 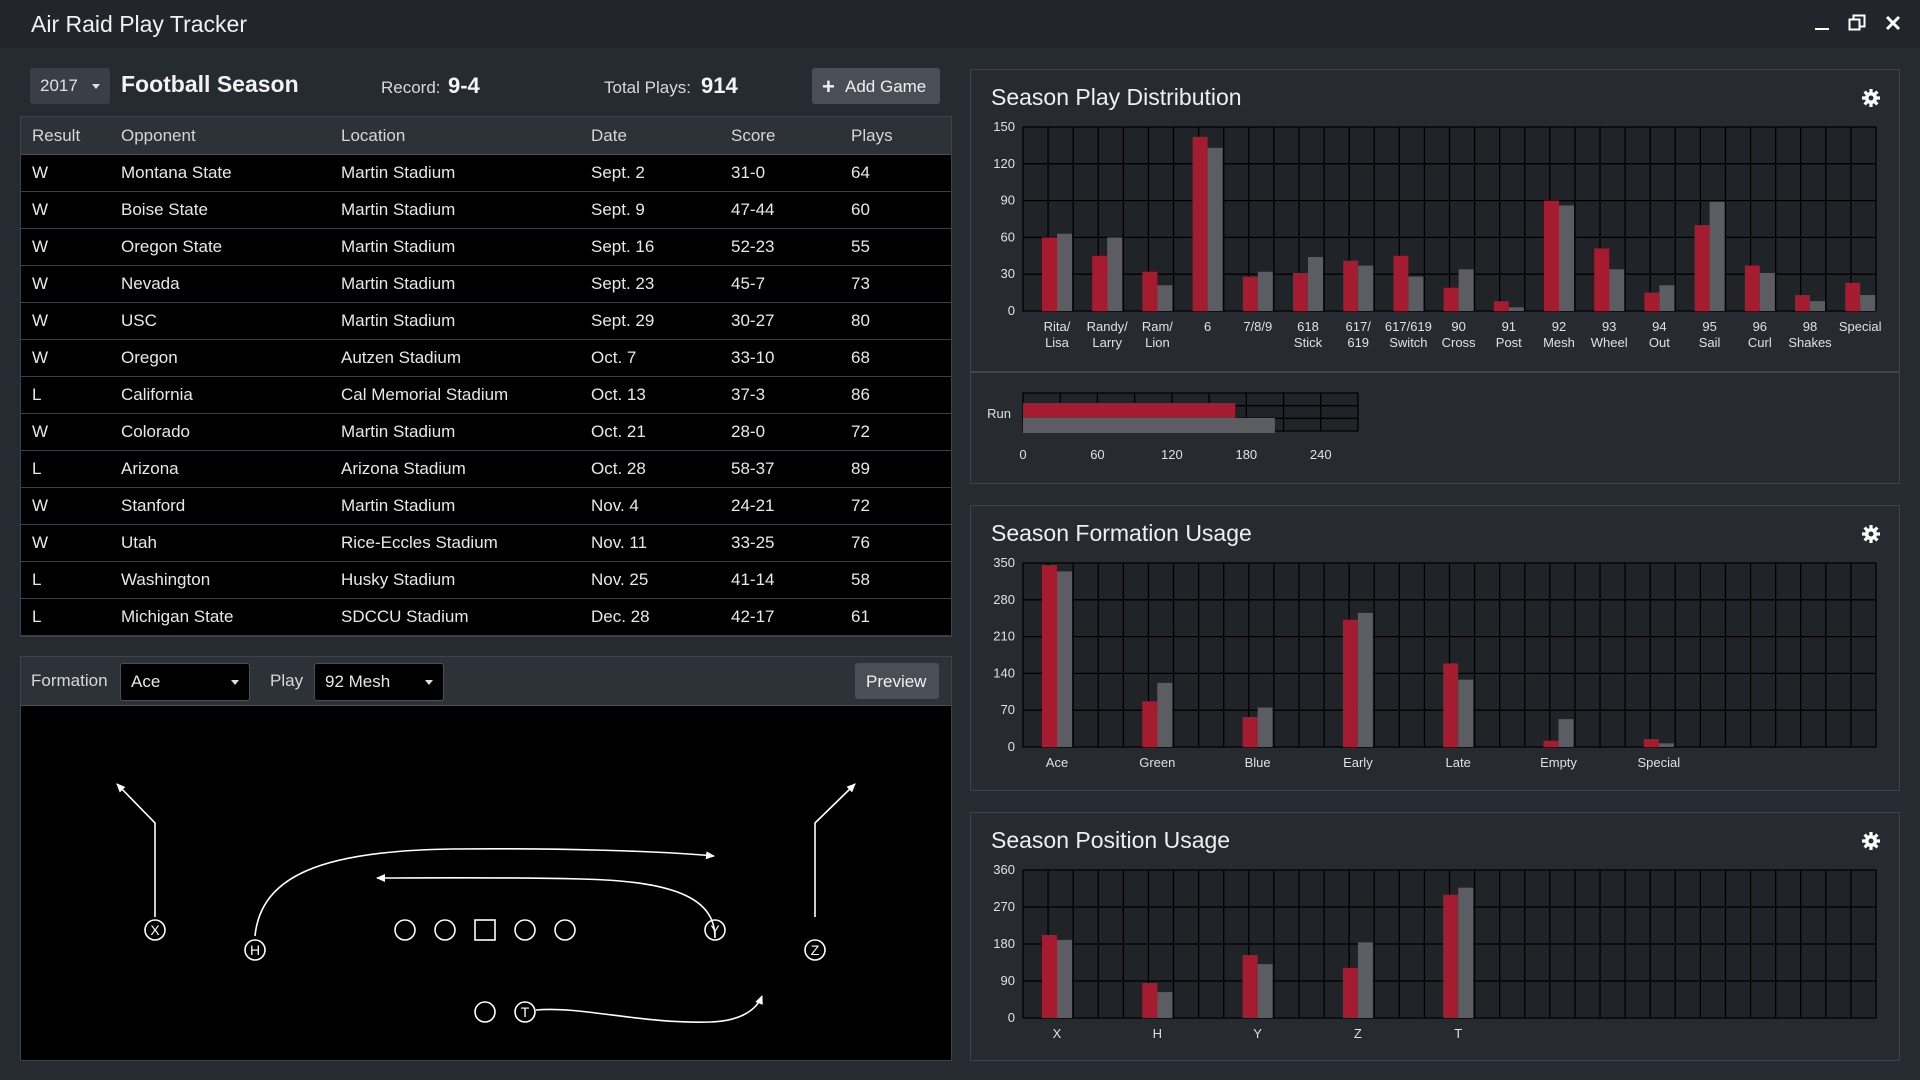 What do you see at coordinates (1857, 23) in the screenshot?
I see `restore-icon` at bounding box center [1857, 23].